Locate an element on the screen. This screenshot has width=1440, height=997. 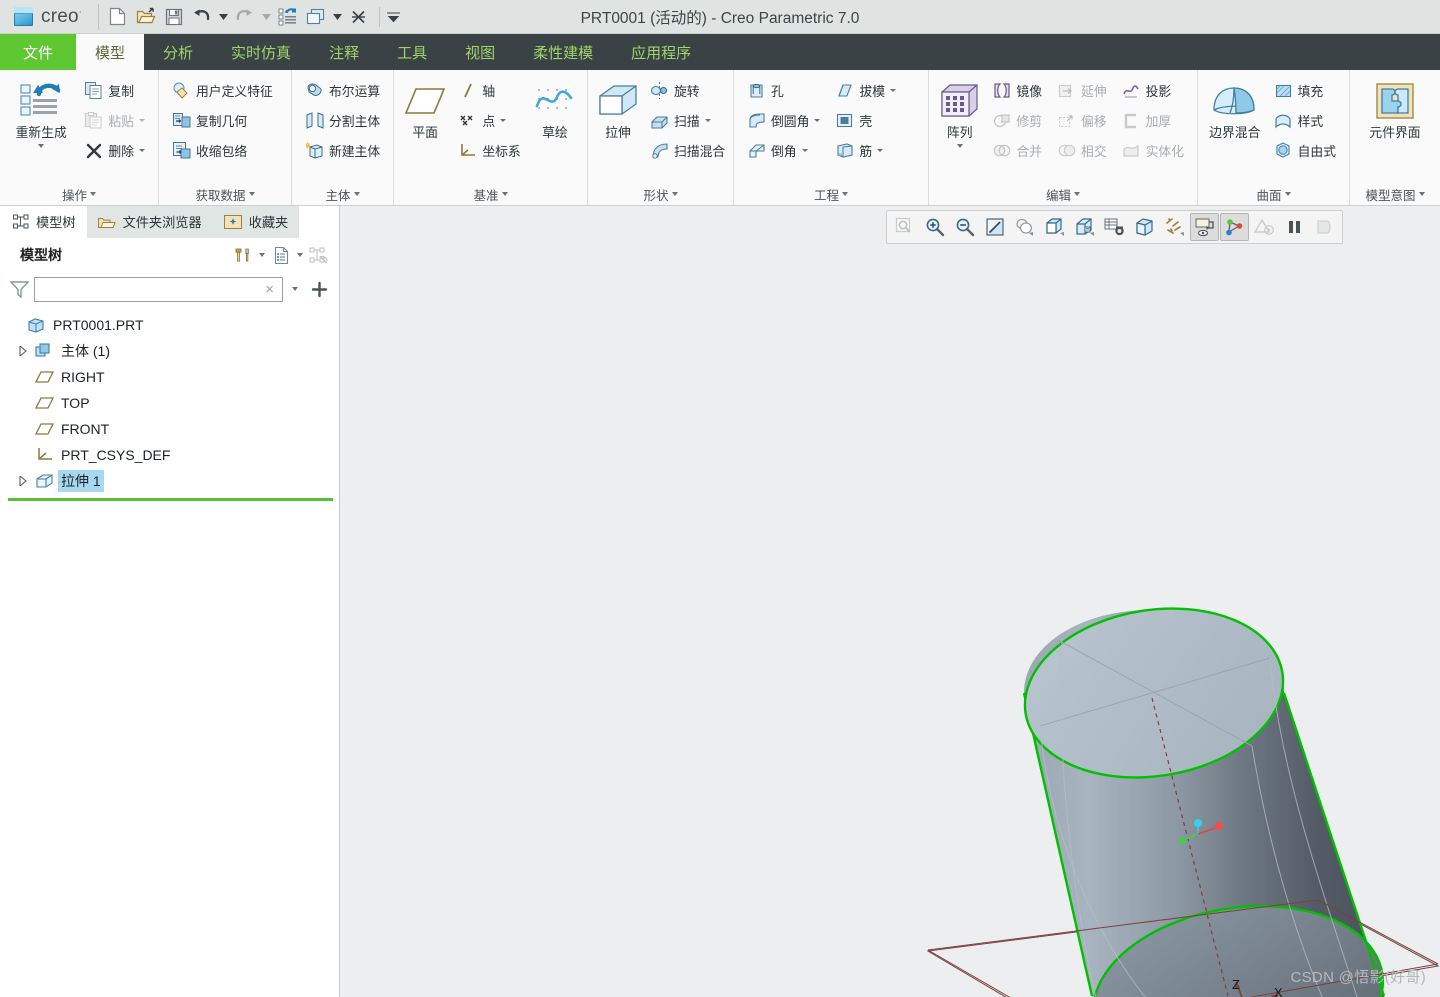
offset-button: 偏移 is located at coordinates (1082, 120).